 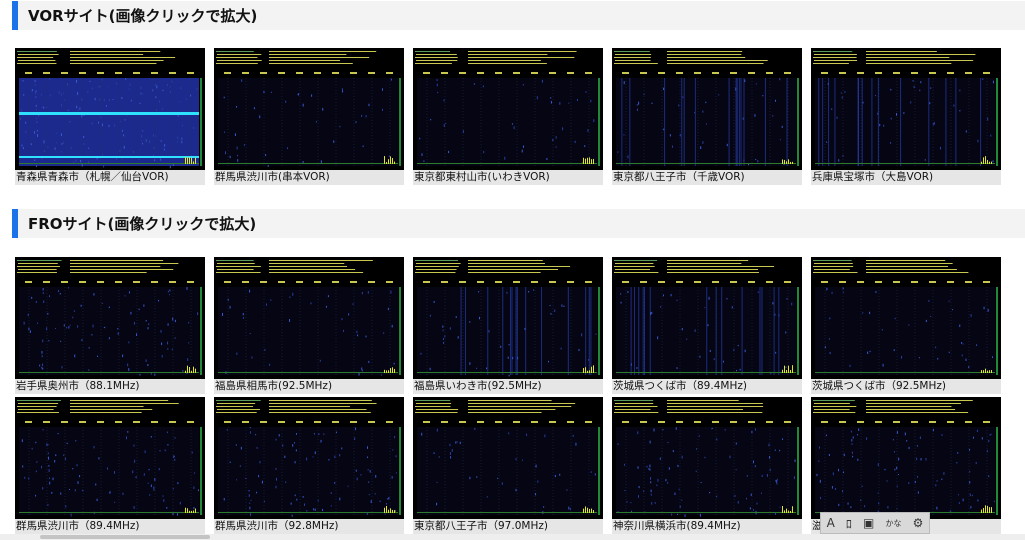 What do you see at coordinates (918, 523) in the screenshot?
I see `settings-icon: ⚙` at bounding box center [918, 523].